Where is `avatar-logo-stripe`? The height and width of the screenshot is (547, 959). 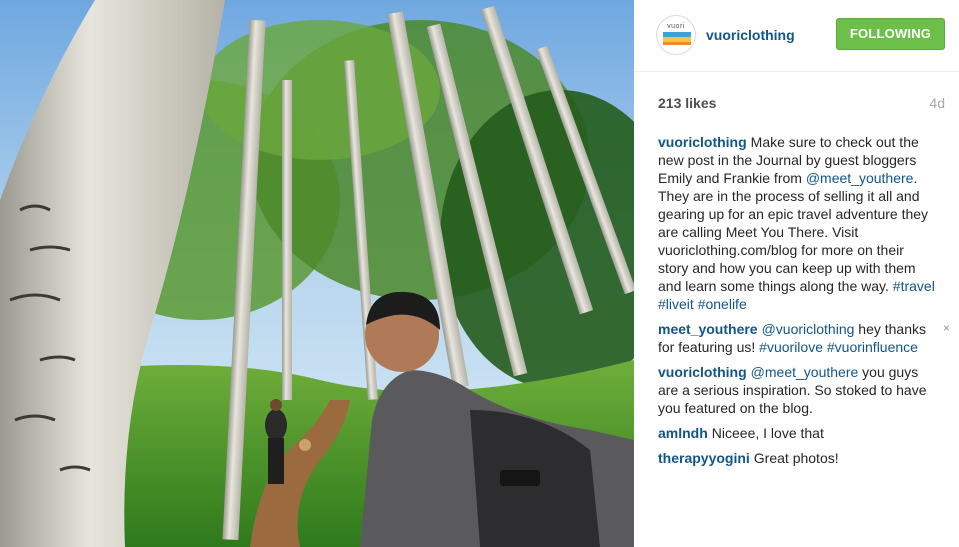
avatar-logo-stripe is located at coordinates (677, 43).